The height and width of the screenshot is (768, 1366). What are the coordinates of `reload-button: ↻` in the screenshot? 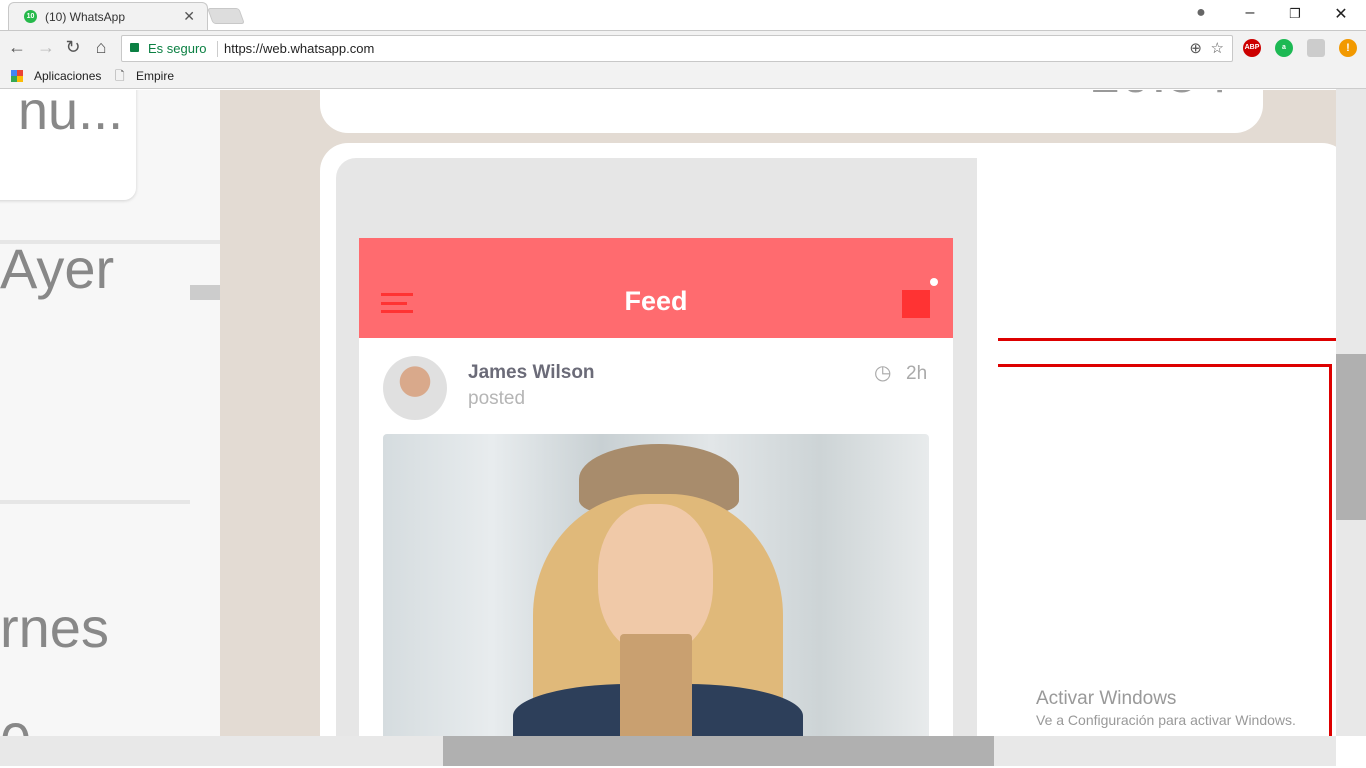 It's located at (73, 47).